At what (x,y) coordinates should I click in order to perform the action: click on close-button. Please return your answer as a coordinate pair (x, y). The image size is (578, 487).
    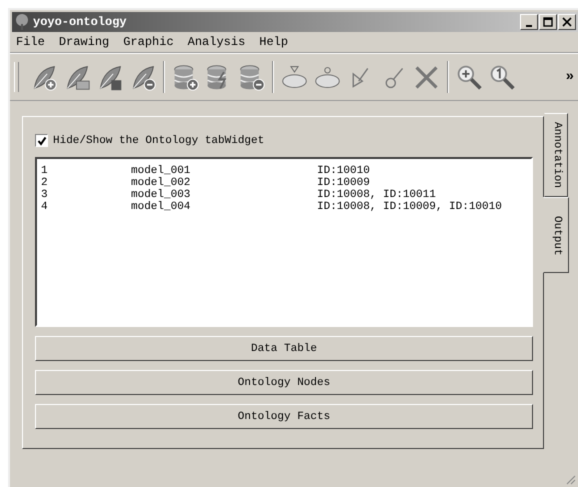
    Looking at the image, I should click on (567, 22).